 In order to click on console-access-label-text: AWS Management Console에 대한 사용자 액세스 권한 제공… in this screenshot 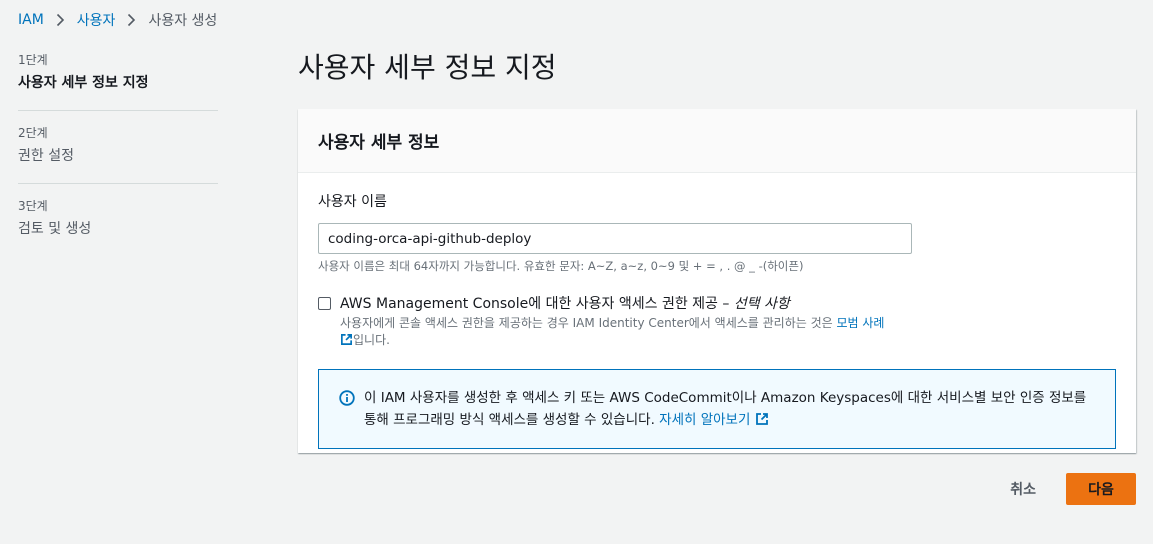, I will do `click(537, 304)`.